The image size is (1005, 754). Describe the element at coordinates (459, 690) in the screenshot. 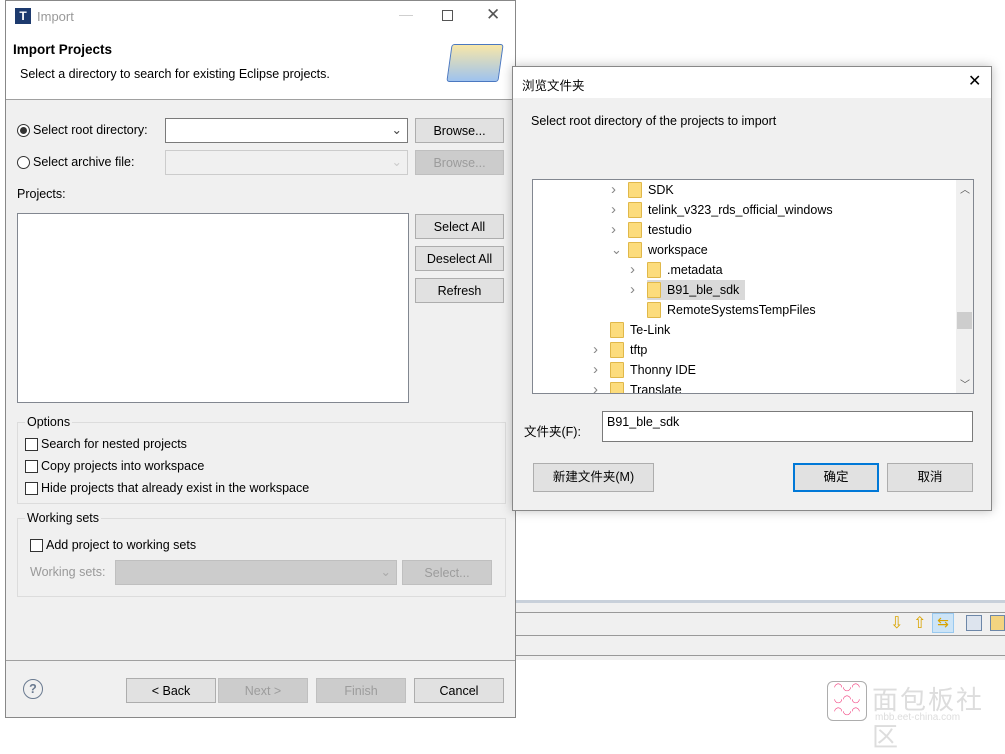

I see `cancel-button: Cancel` at that location.